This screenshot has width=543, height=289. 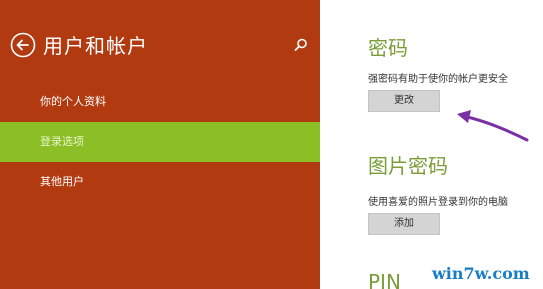 What do you see at coordinates (408, 166) in the screenshot?
I see `picture-password-section-title: 图片密码` at bounding box center [408, 166].